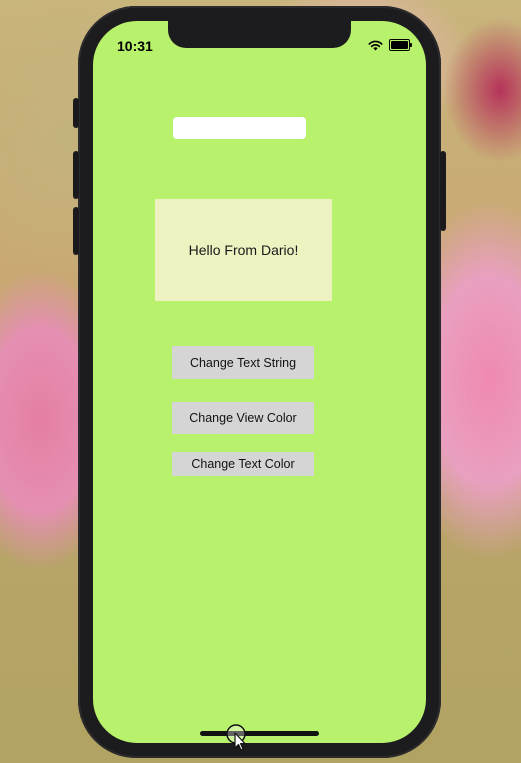  What do you see at coordinates (76, 175) in the screenshot?
I see `volume-up-button` at bounding box center [76, 175].